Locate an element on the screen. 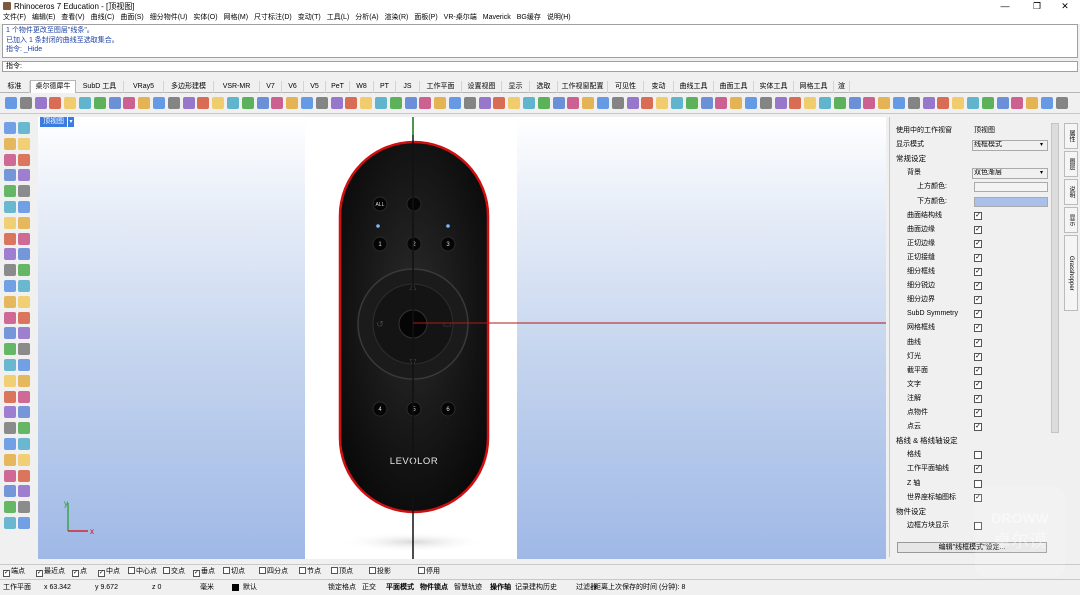 This screenshot has height=595, width=1080. panel-row: 细分框线 ✓ is located at coordinates (969, 272).